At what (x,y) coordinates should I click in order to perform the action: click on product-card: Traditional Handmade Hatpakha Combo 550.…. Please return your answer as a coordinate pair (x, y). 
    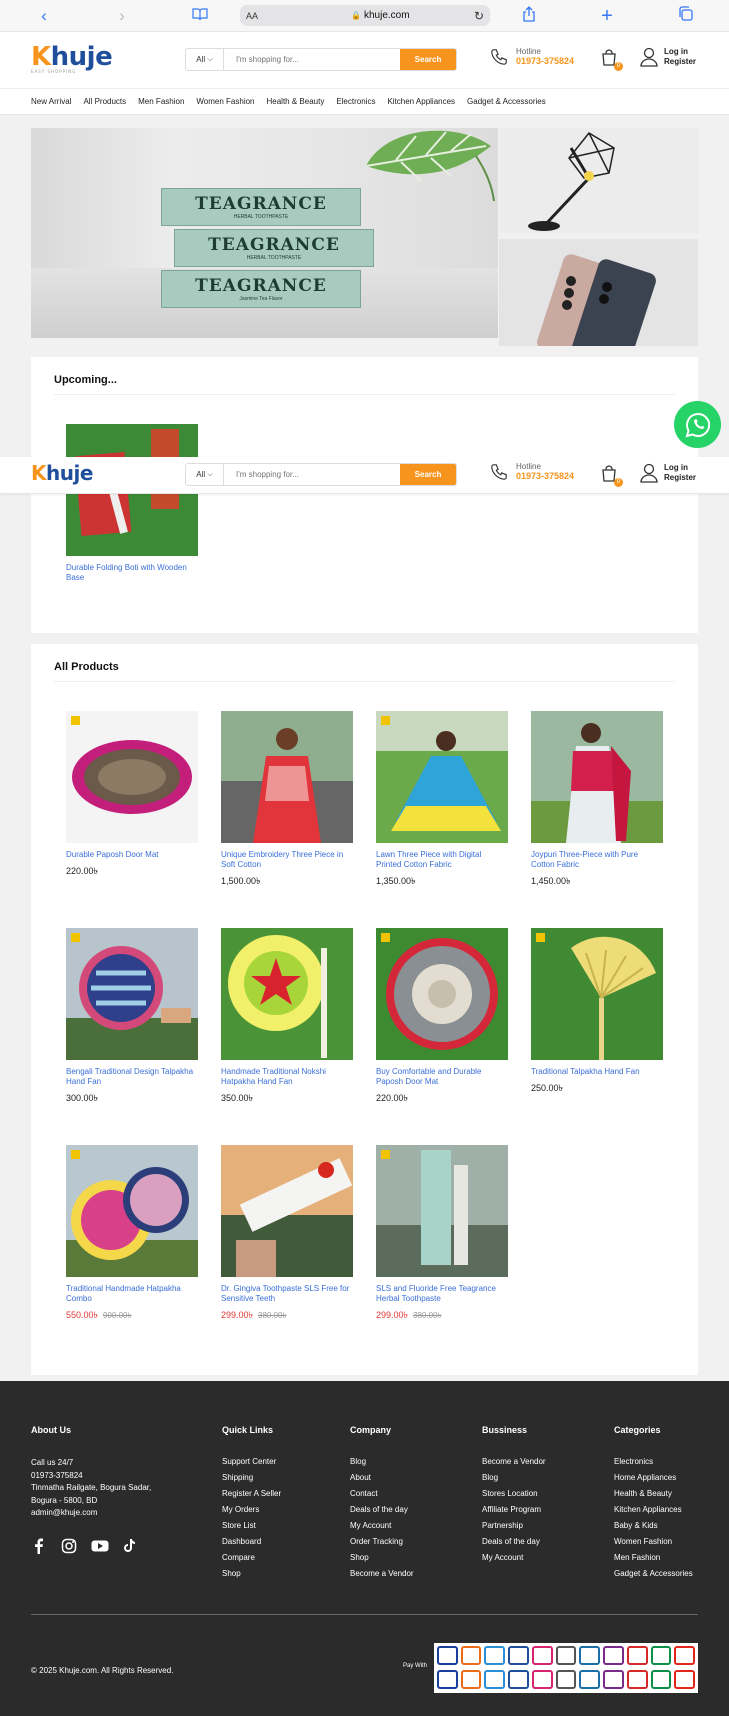
    Looking at the image, I should click on (132, 1234).